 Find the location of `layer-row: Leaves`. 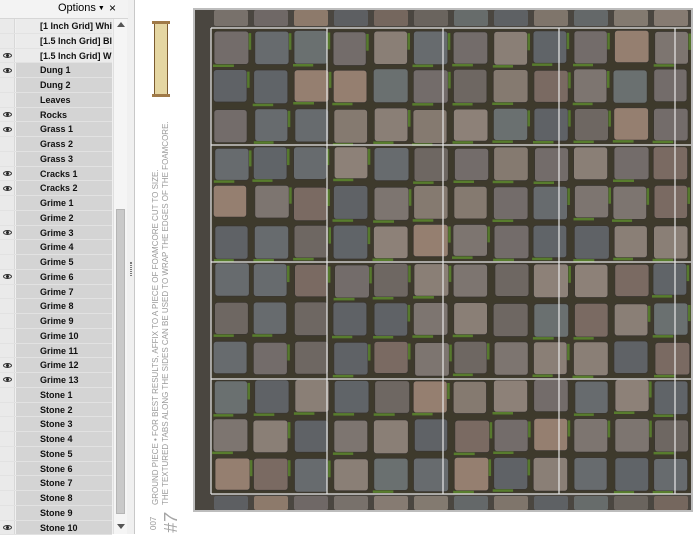

layer-row: Leaves is located at coordinates (56, 100).